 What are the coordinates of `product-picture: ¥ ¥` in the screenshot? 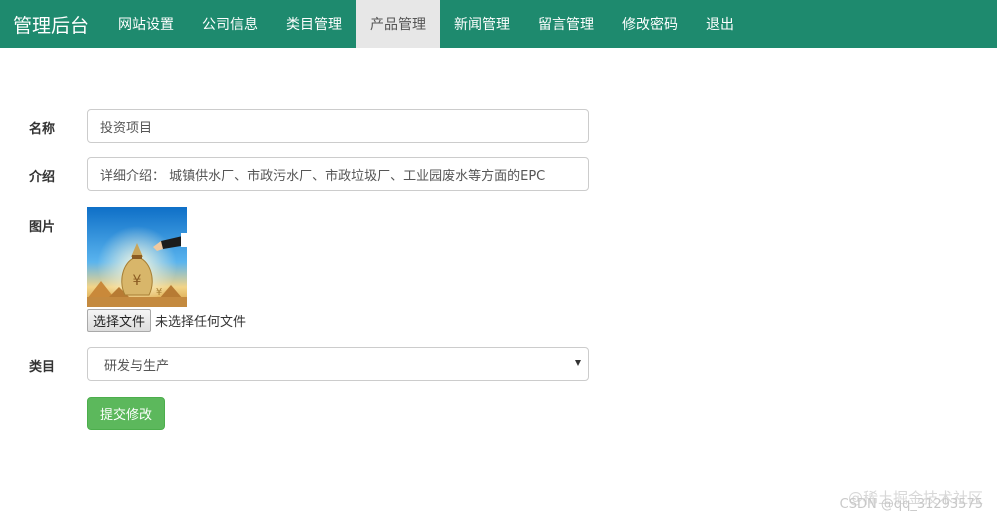 It's located at (137, 257).